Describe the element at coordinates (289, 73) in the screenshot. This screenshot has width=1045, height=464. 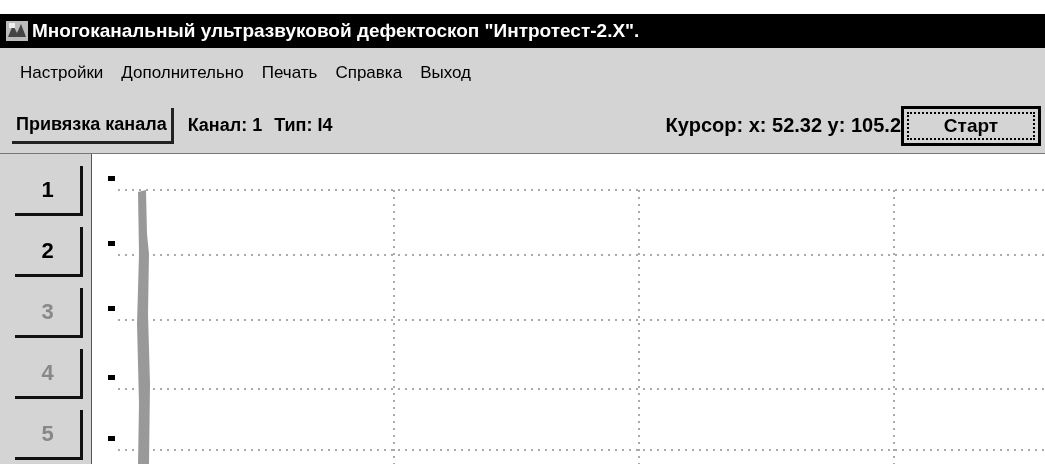
I see `menu-item: Печать` at that location.